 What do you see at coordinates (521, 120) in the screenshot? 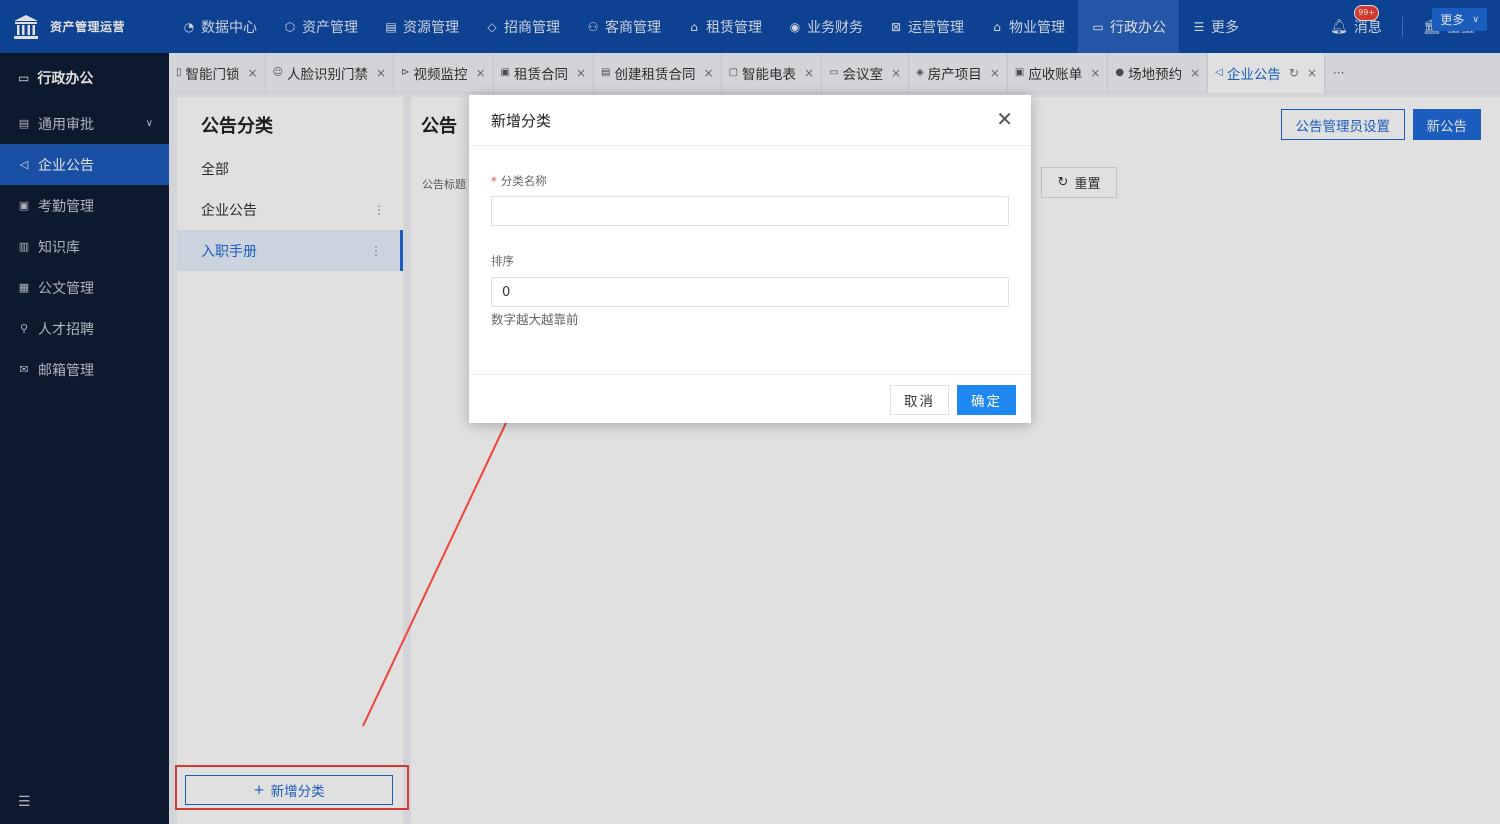
I see `dialog-title: 新增分类` at bounding box center [521, 120].